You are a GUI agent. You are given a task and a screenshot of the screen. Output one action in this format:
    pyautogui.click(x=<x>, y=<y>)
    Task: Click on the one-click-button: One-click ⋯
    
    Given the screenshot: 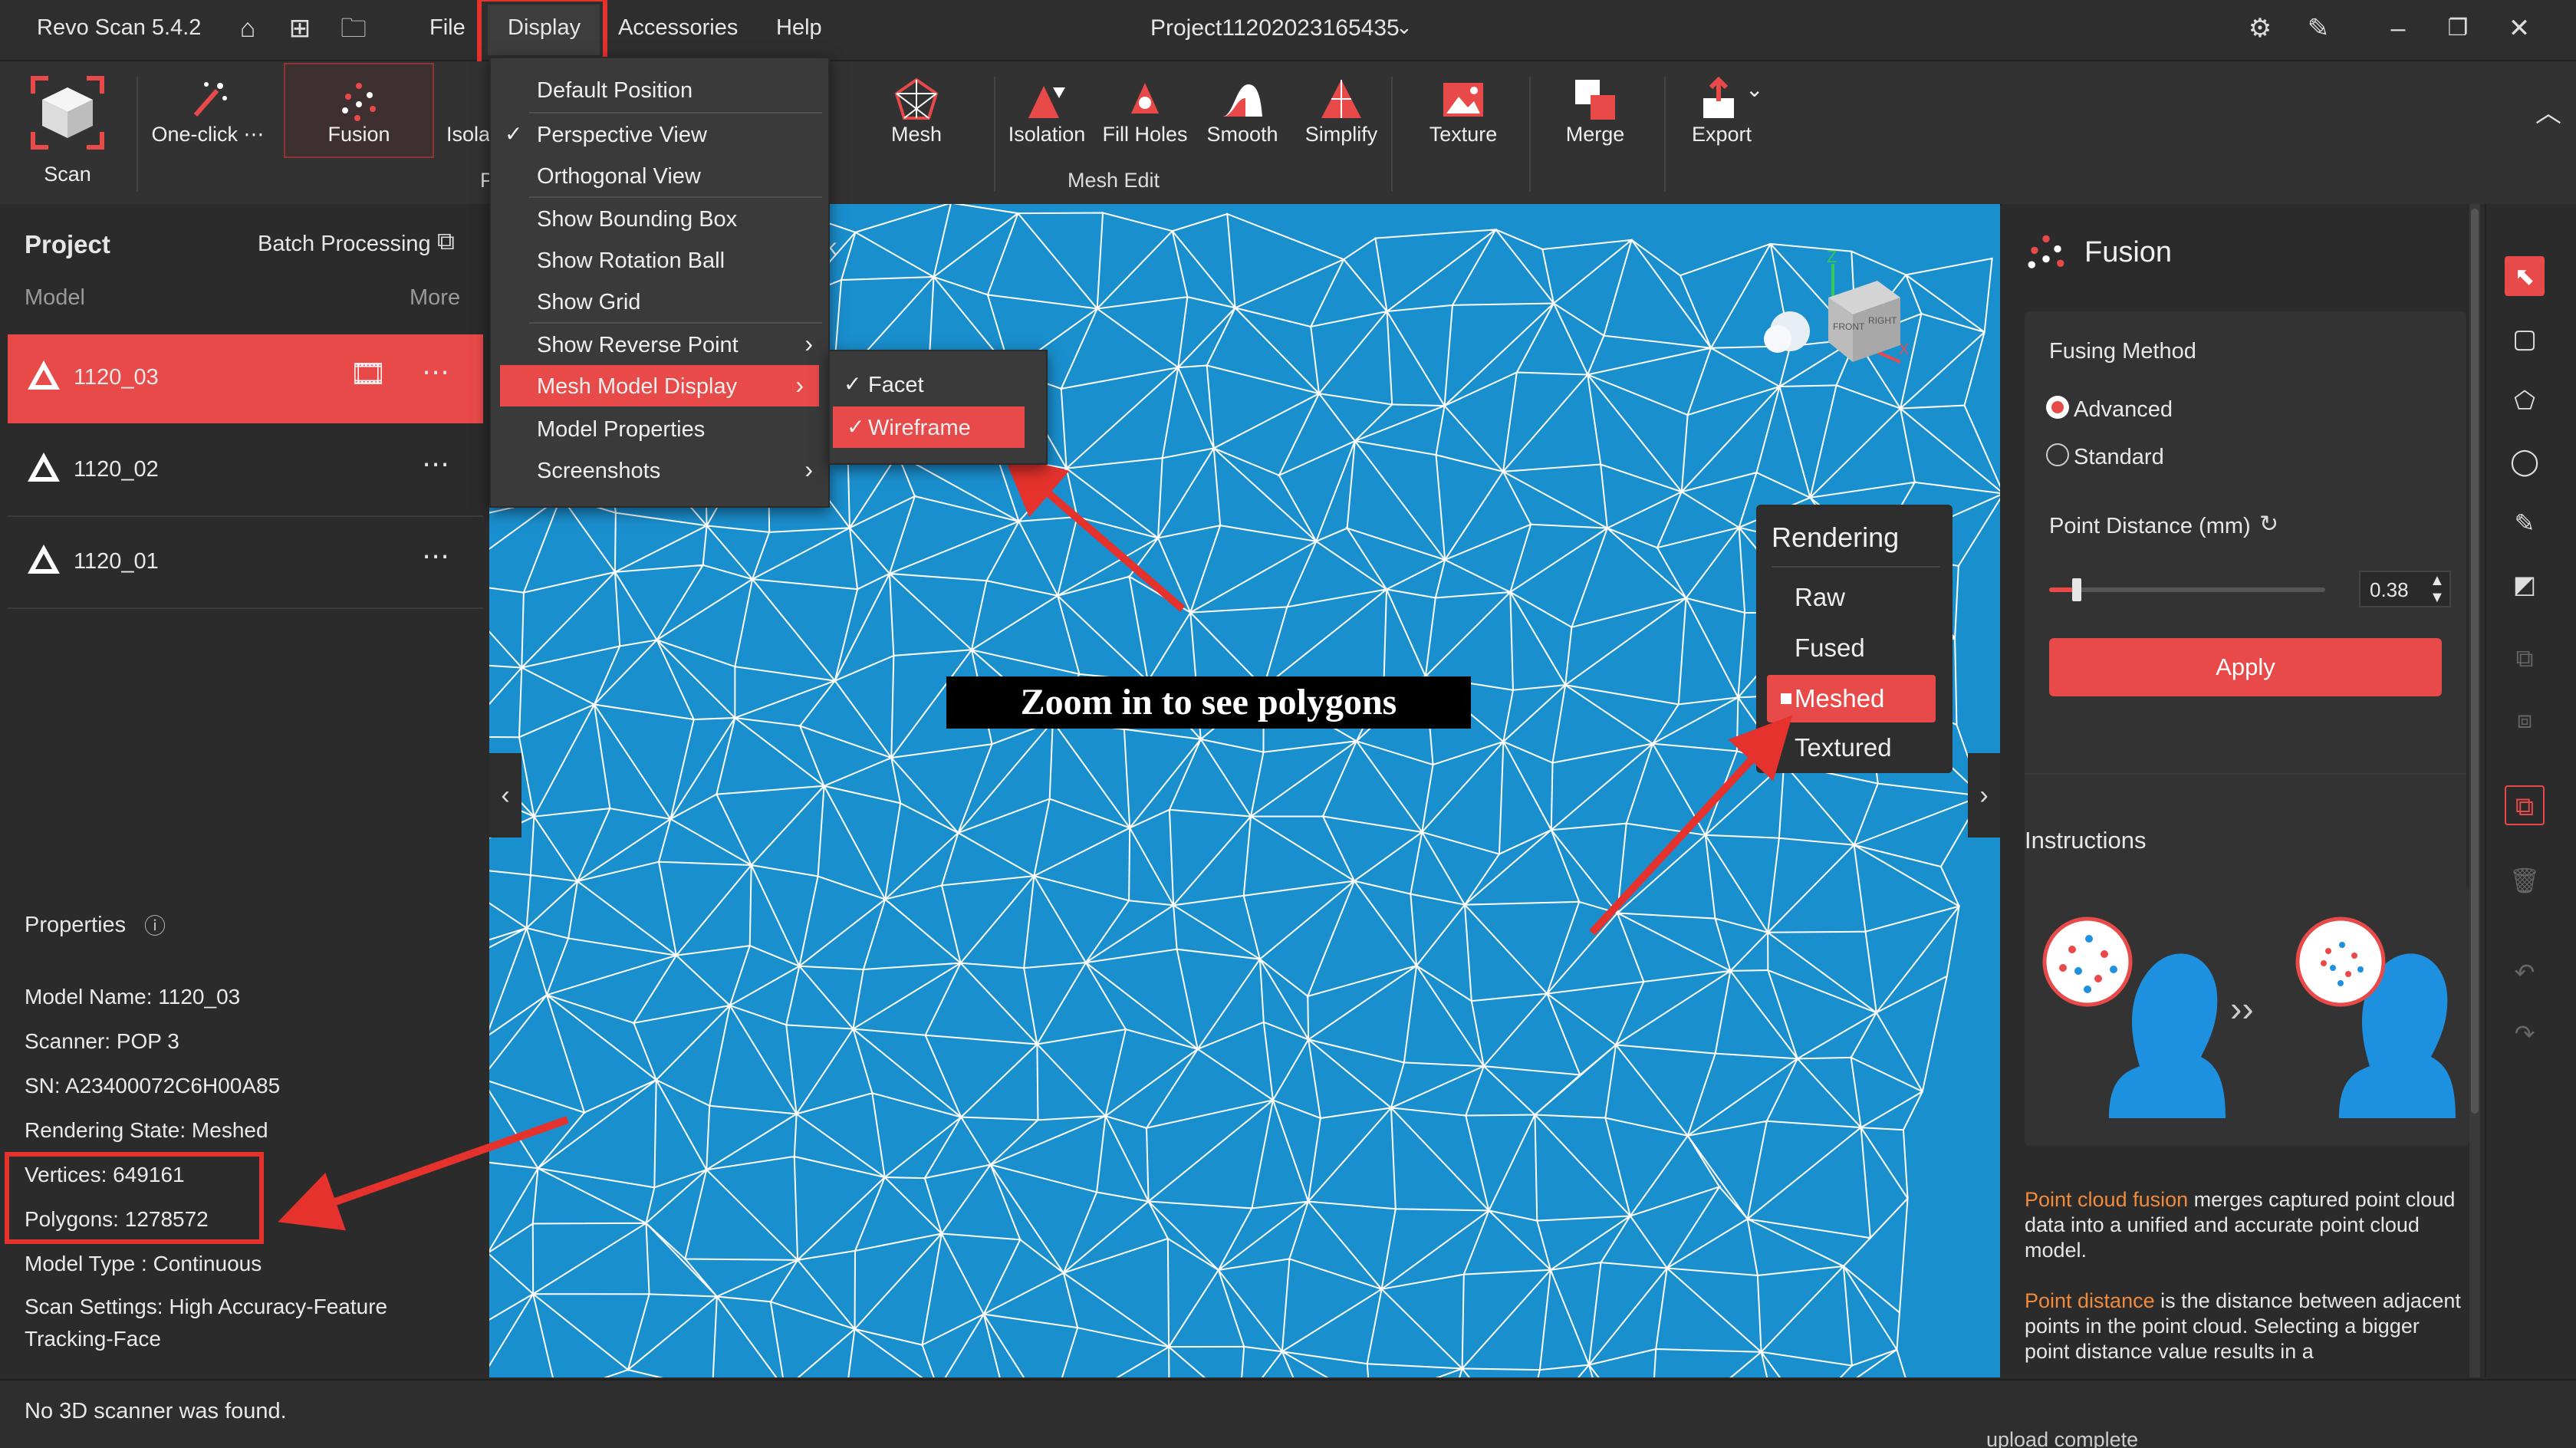 What is the action you would take?
    pyautogui.click(x=208, y=132)
    